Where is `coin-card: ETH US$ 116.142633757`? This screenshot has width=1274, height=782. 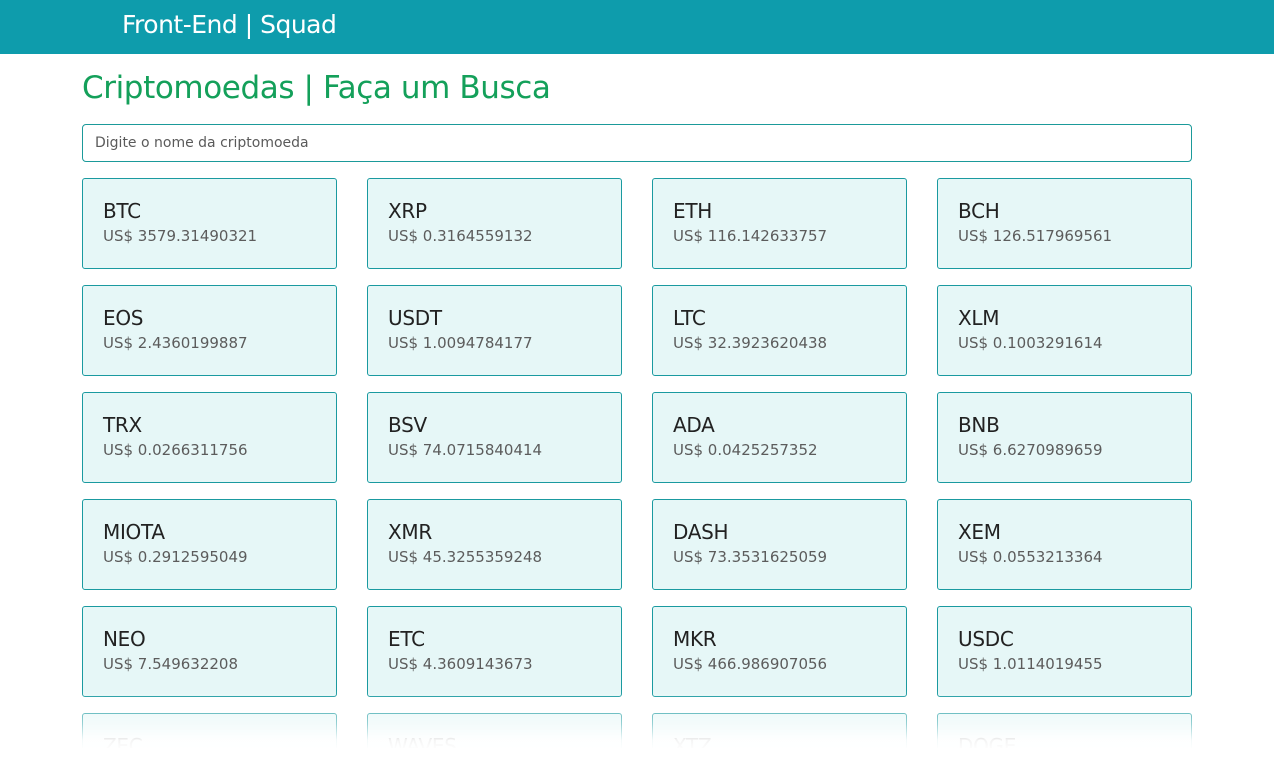 coin-card: ETH US$ 116.142633757 is located at coordinates (779, 223).